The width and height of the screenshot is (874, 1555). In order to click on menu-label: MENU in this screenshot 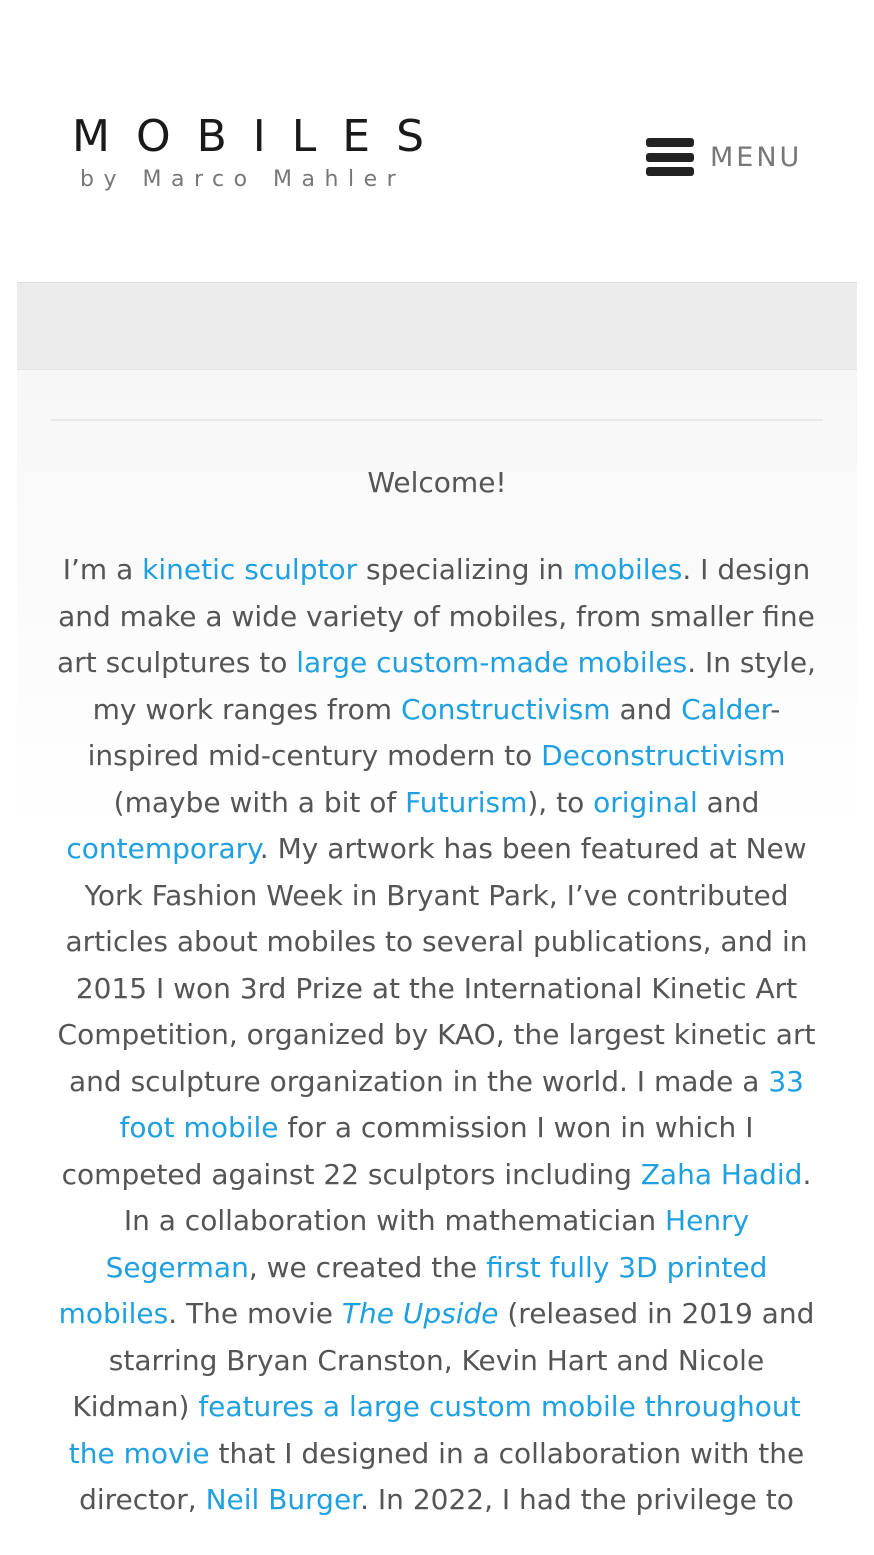, I will do `click(756, 157)`.